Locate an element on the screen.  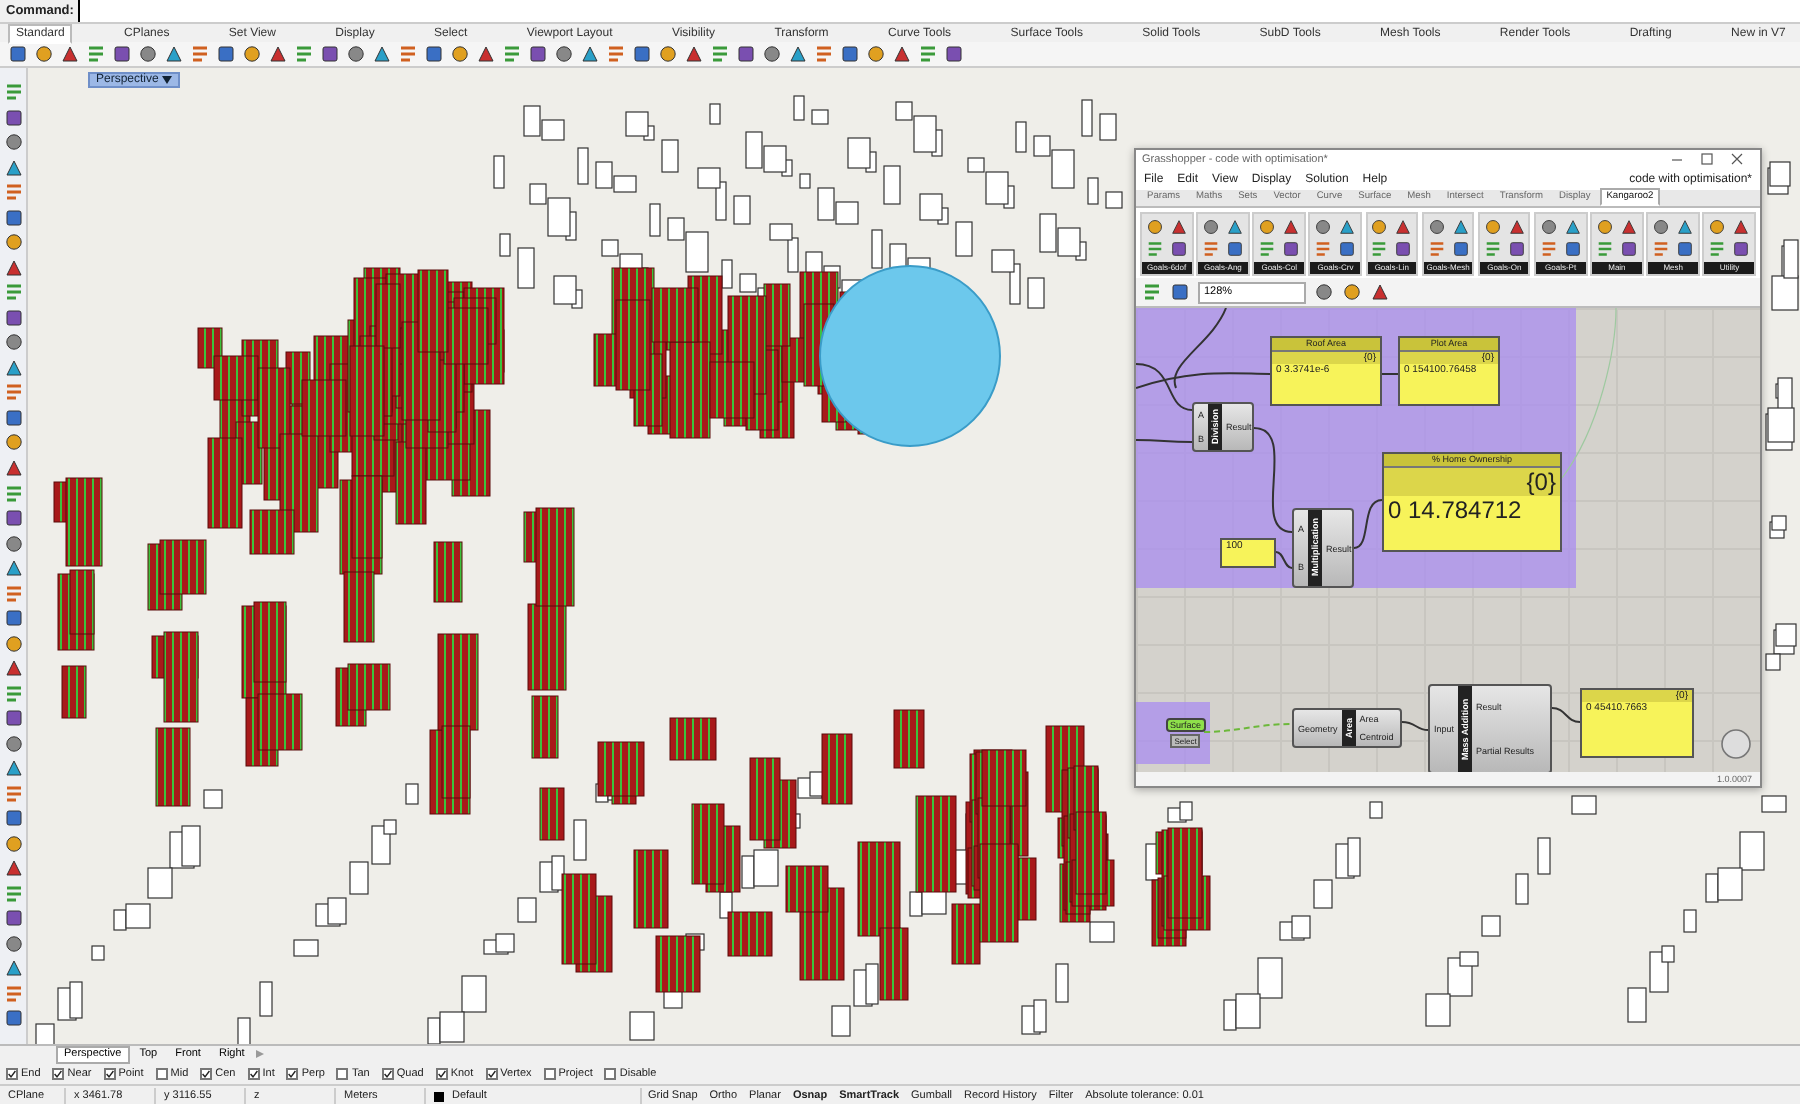
panel-path: {0} is located at coordinates (1472, 482).